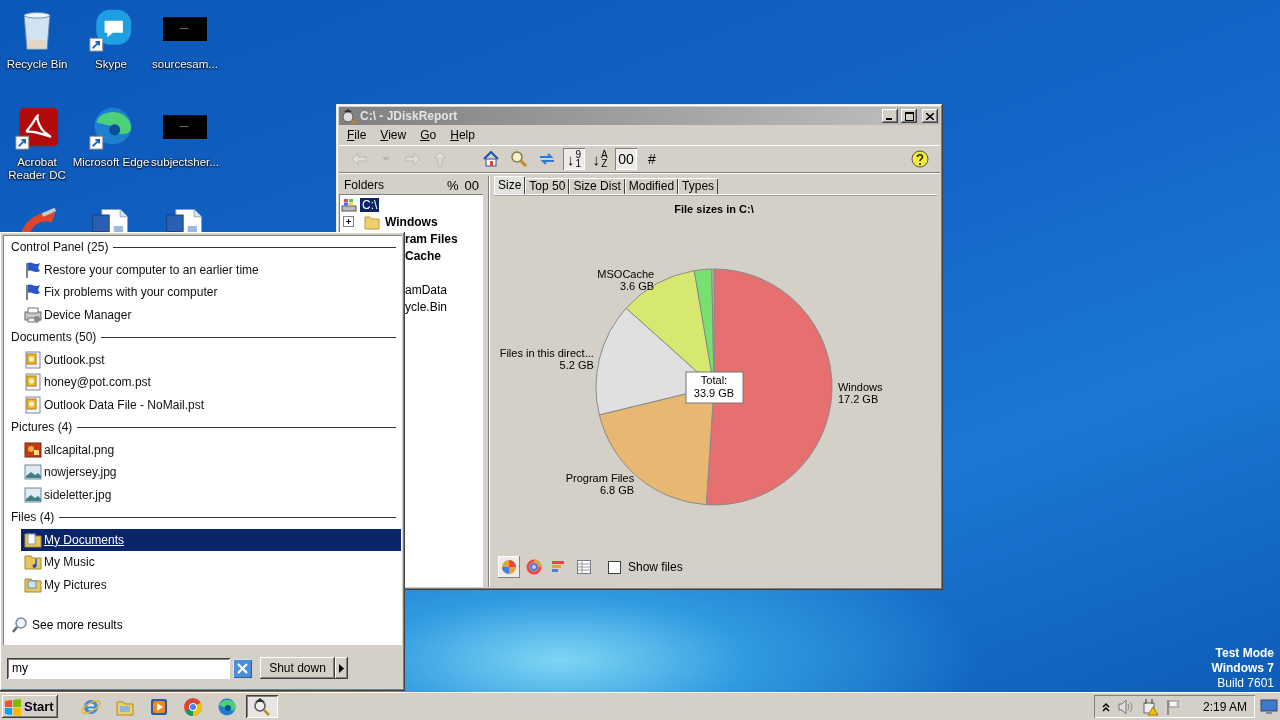 The image size is (1280, 720). I want to click on search-result: Outlook Data File - NoMail.pst, so click(211, 404).